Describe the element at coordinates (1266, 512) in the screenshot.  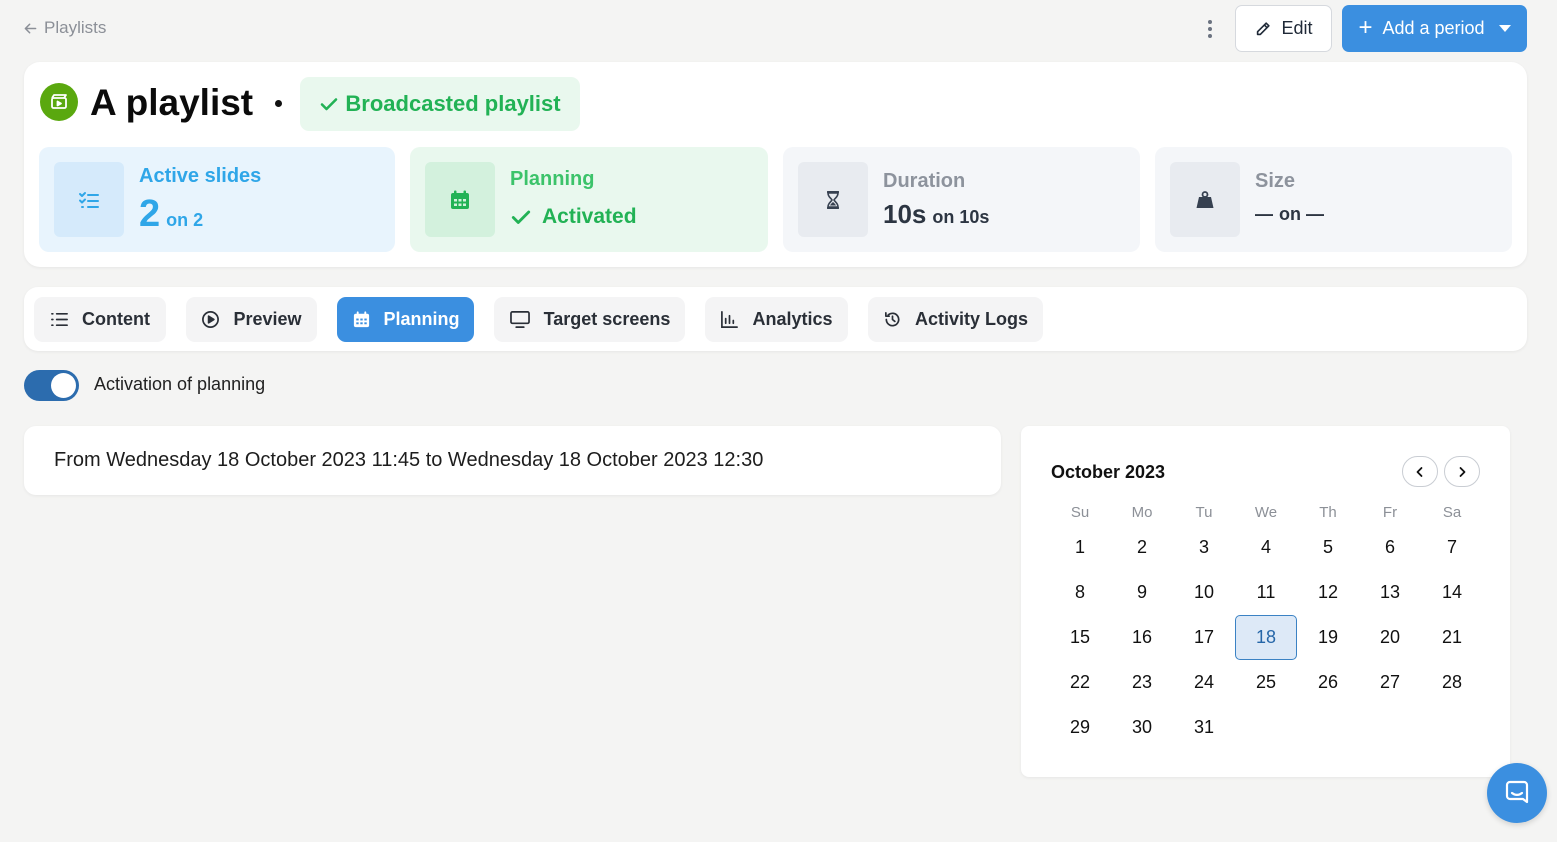
I see `calendar-weekday: We` at that location.